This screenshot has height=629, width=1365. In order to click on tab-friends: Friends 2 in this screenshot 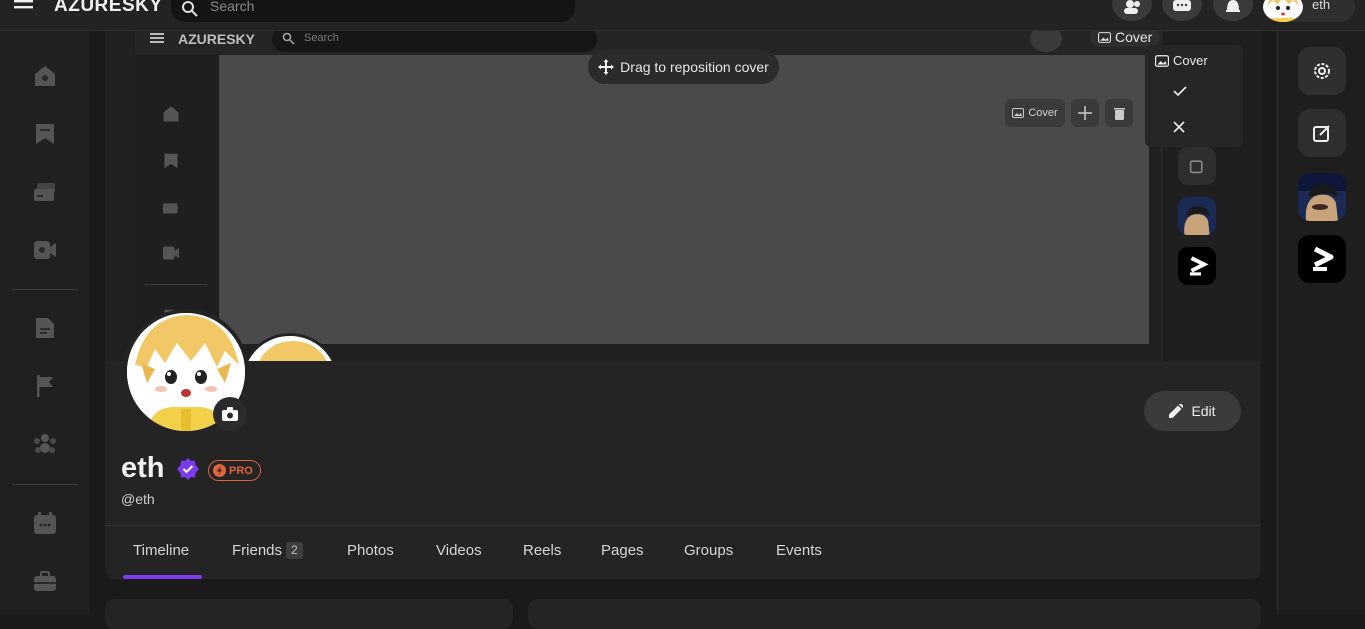, I will do `click(267, 550)`.